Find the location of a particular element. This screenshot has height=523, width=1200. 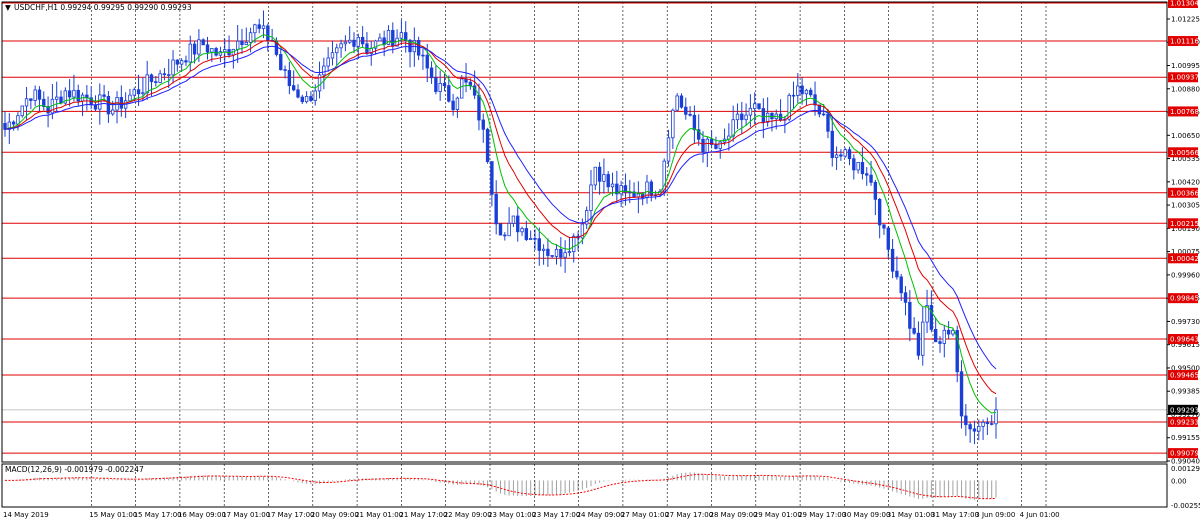

x-tick-label: 31 May 01:00 is located at coordinates (911, 515).